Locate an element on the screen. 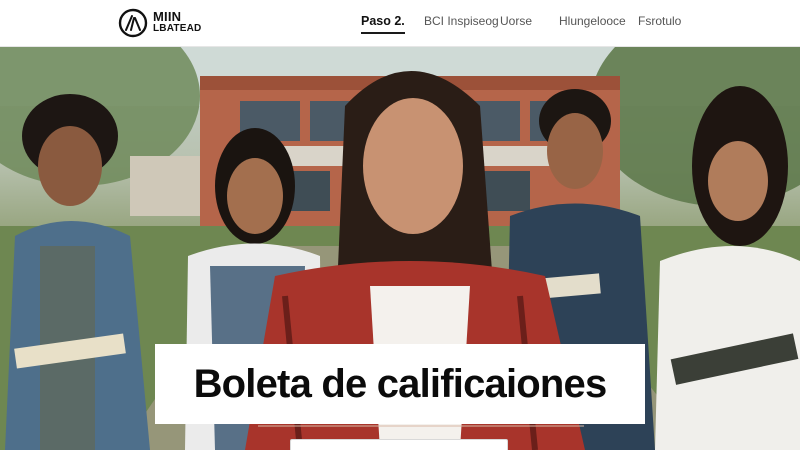  nav-item-2: Uorse is located at coordinates (516, 21).